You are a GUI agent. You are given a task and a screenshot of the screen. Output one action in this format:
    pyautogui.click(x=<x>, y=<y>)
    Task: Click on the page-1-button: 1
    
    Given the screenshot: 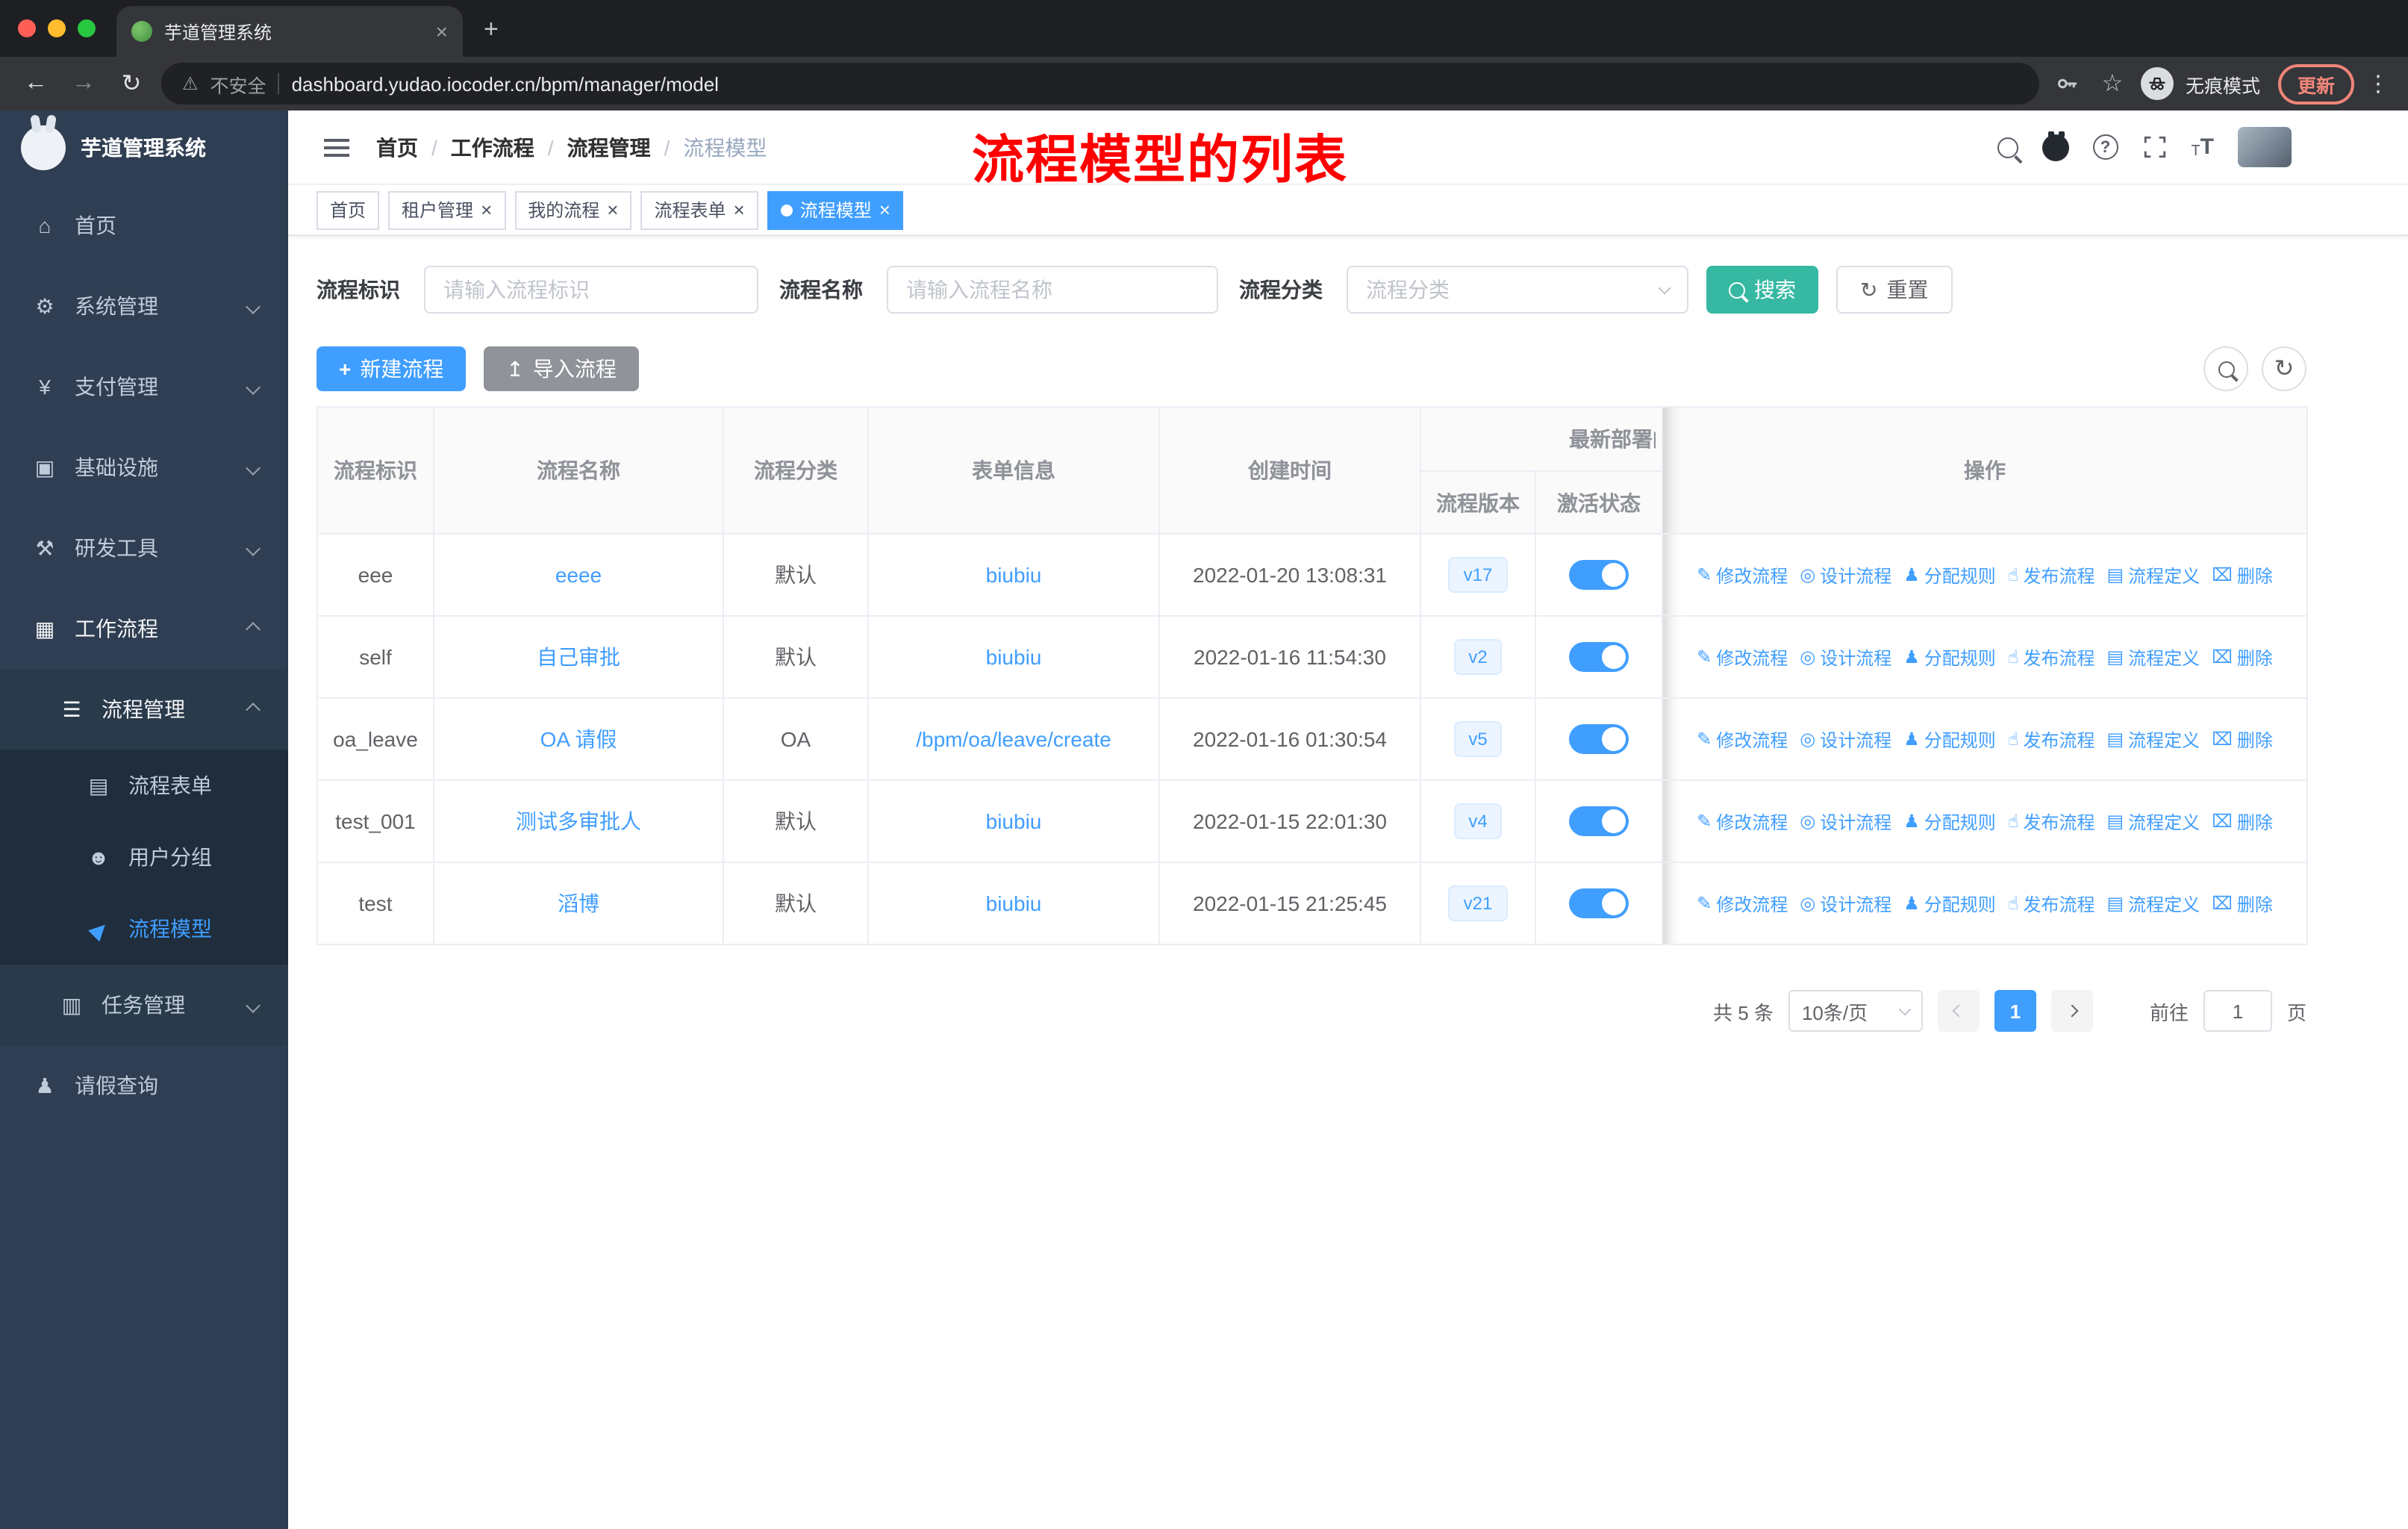 What is the action you would take?
    pyautogui.click(x=2015, y=1011)
    